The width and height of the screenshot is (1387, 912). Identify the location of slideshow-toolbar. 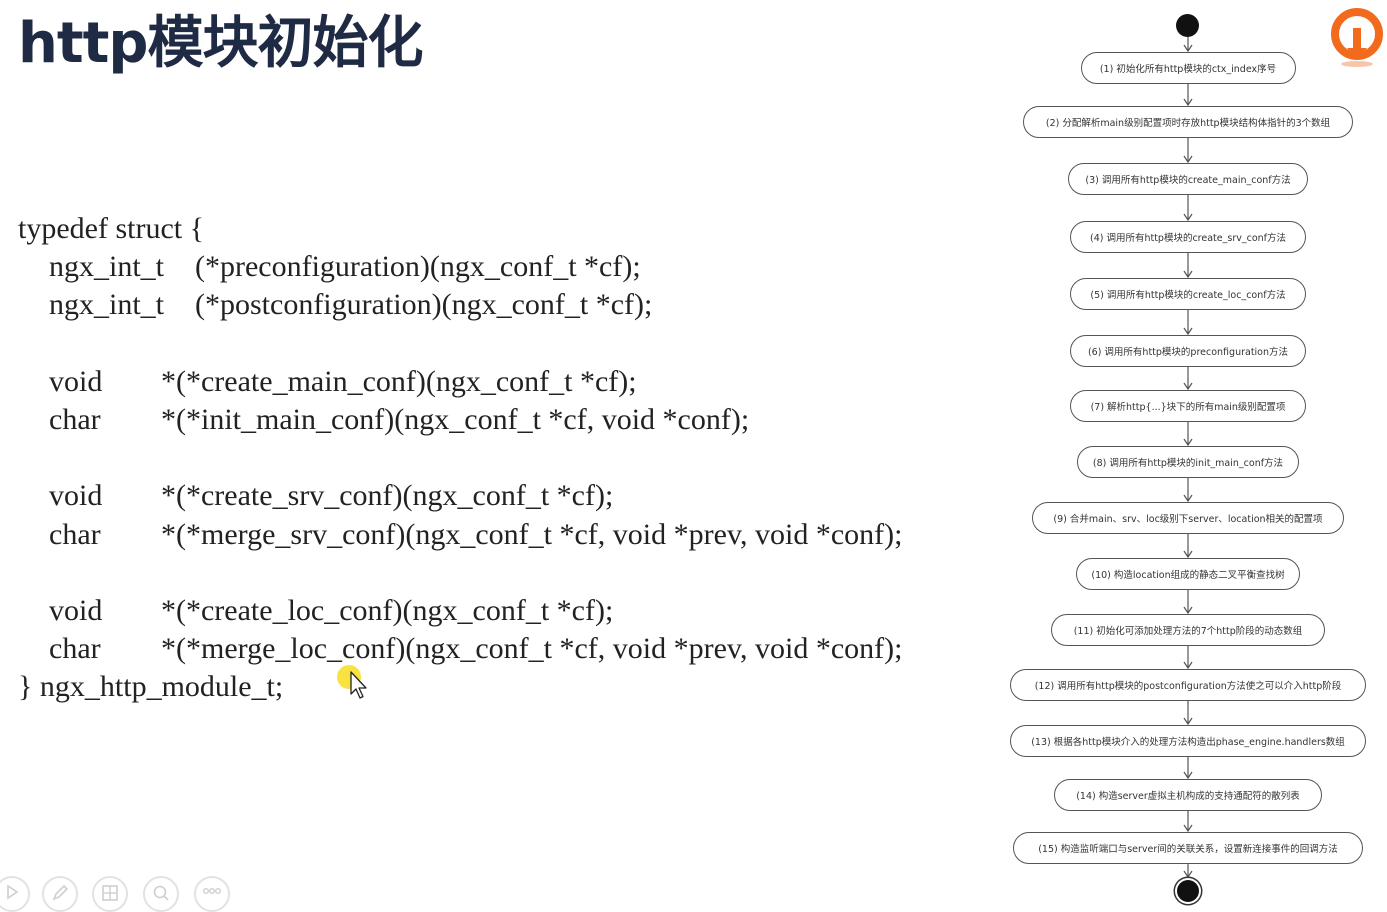
(120, 893).